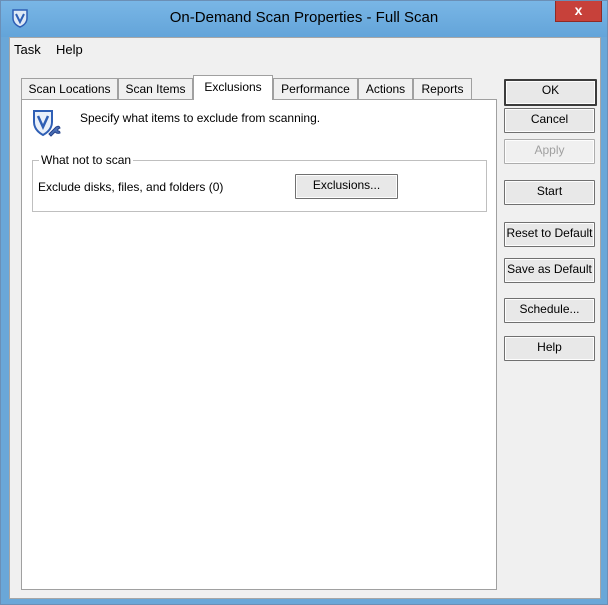 This screenshot has height=605, width=608. Describe the element at coordinates (550, 92) in the screenshot. I see `ok-button: OK` at that location.